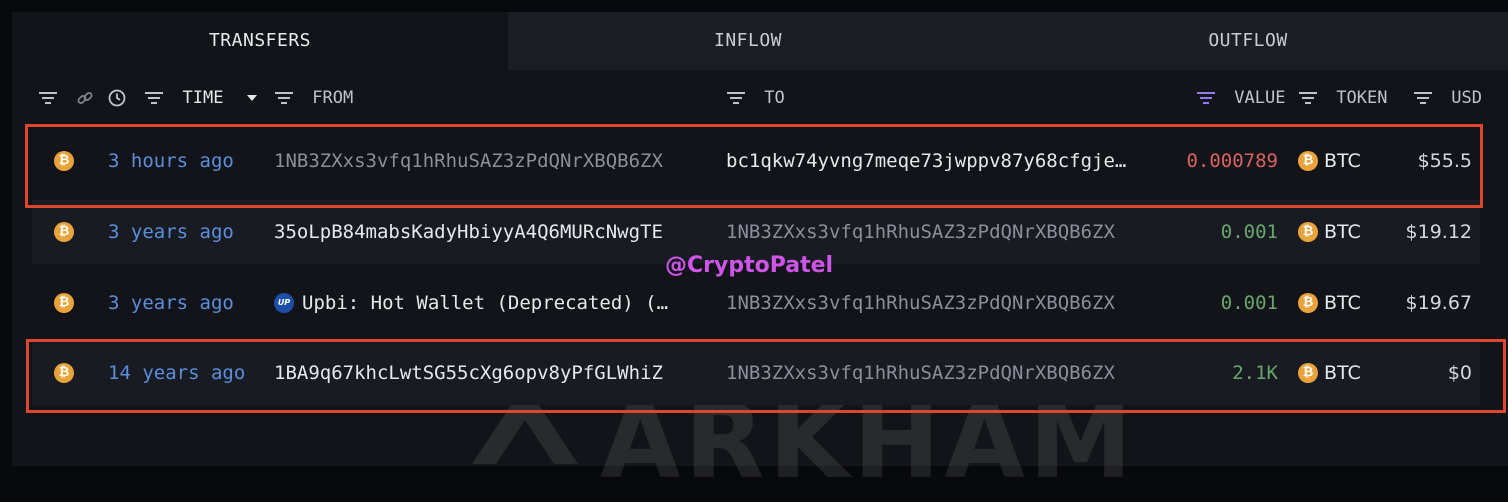 The image size is (1508, 502). What do you see at coordinates (85, 98) in the screenshot?
I see `link-icon` at bounding box center [85, 98].